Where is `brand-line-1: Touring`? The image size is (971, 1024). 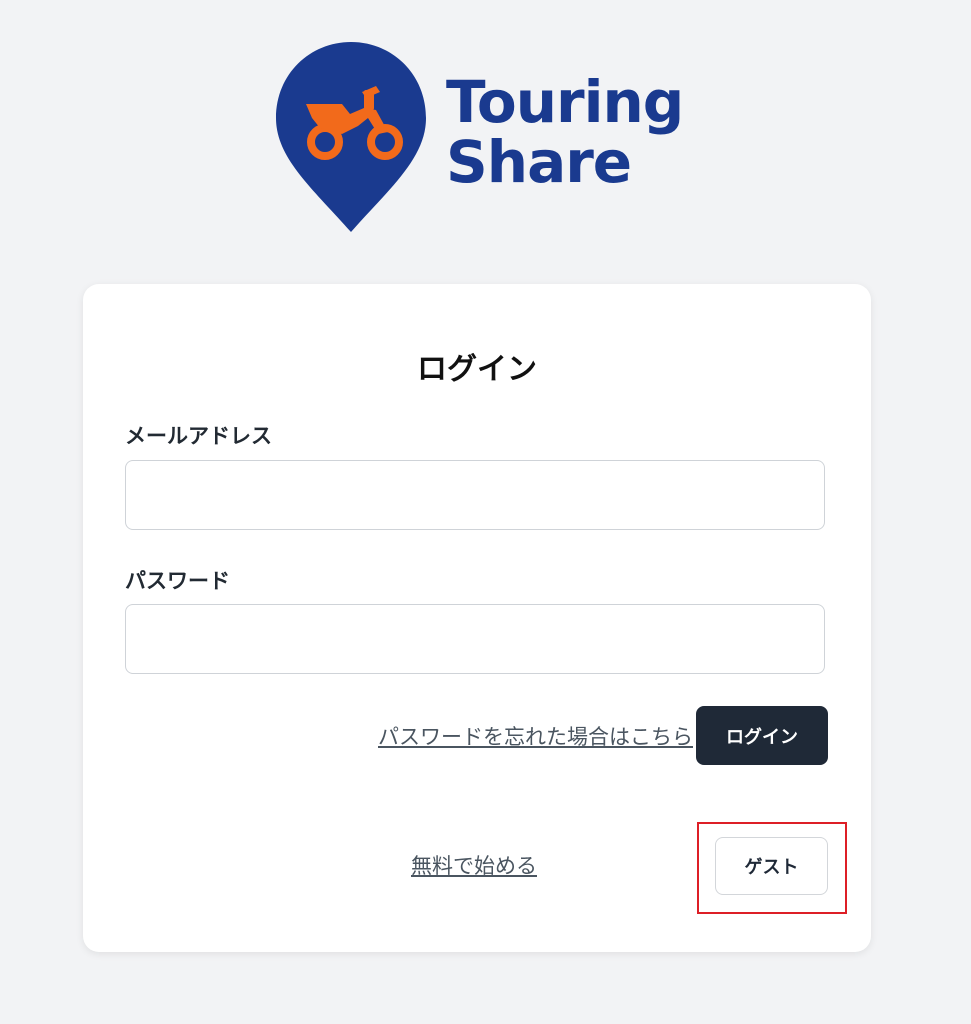
brand-line-1: Touring is located at coordinates (565, 102).